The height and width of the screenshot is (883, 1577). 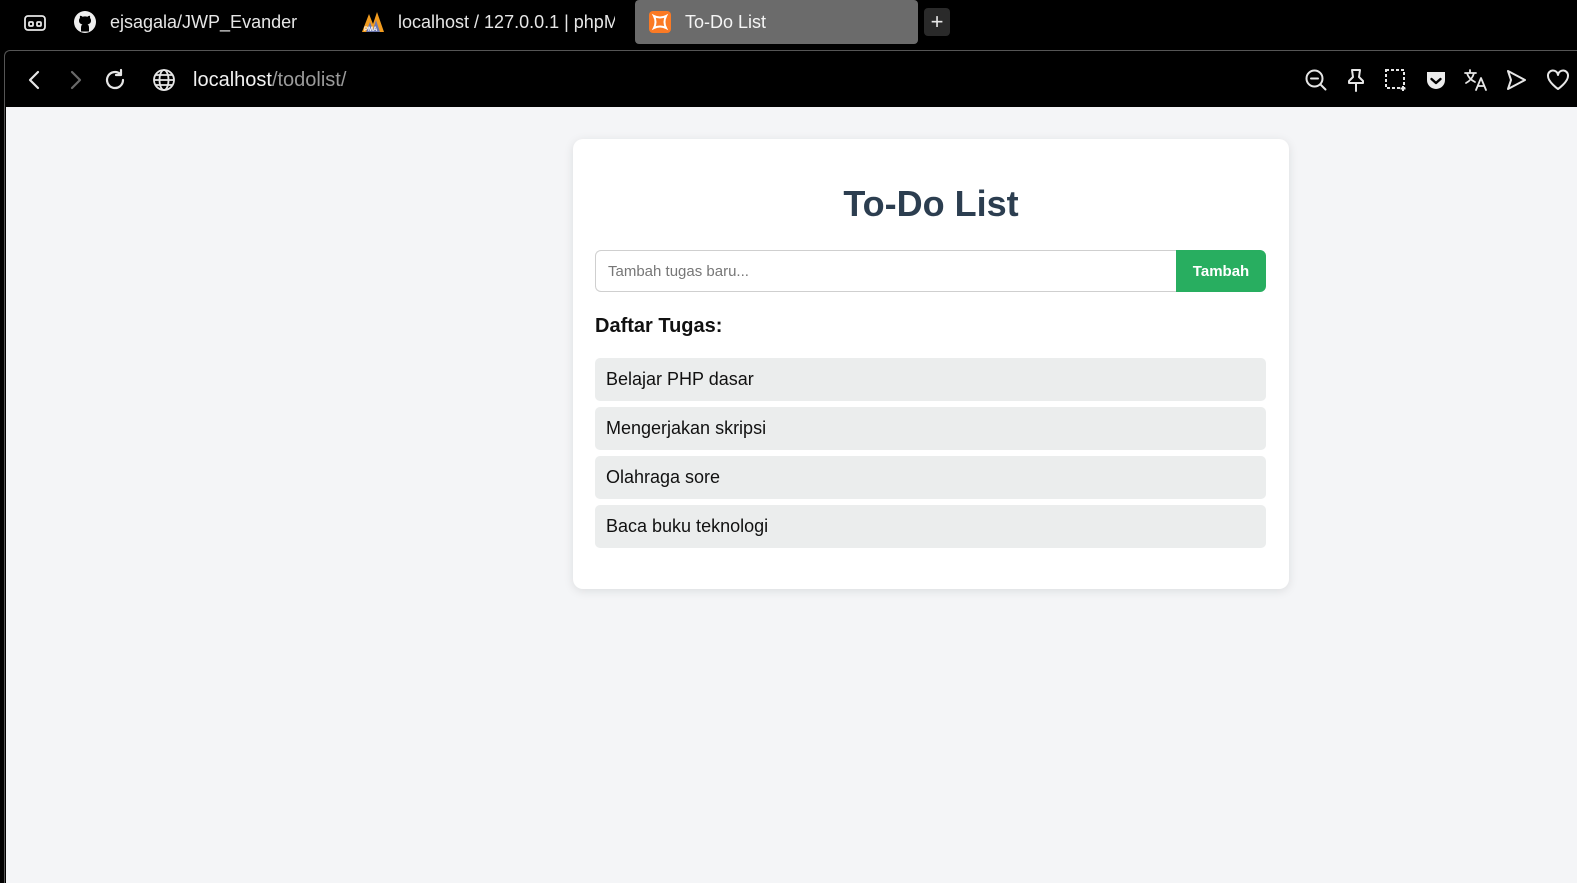 I want to click on address-bar: localhost/todolist/, so click(x=791, y=79).